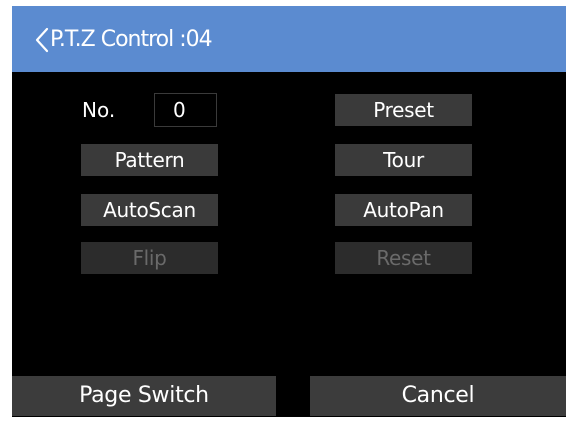  Describe the element at coordinates (149, 210) in the screenshot. I see `autoscan-button: AutoScan` at that location.